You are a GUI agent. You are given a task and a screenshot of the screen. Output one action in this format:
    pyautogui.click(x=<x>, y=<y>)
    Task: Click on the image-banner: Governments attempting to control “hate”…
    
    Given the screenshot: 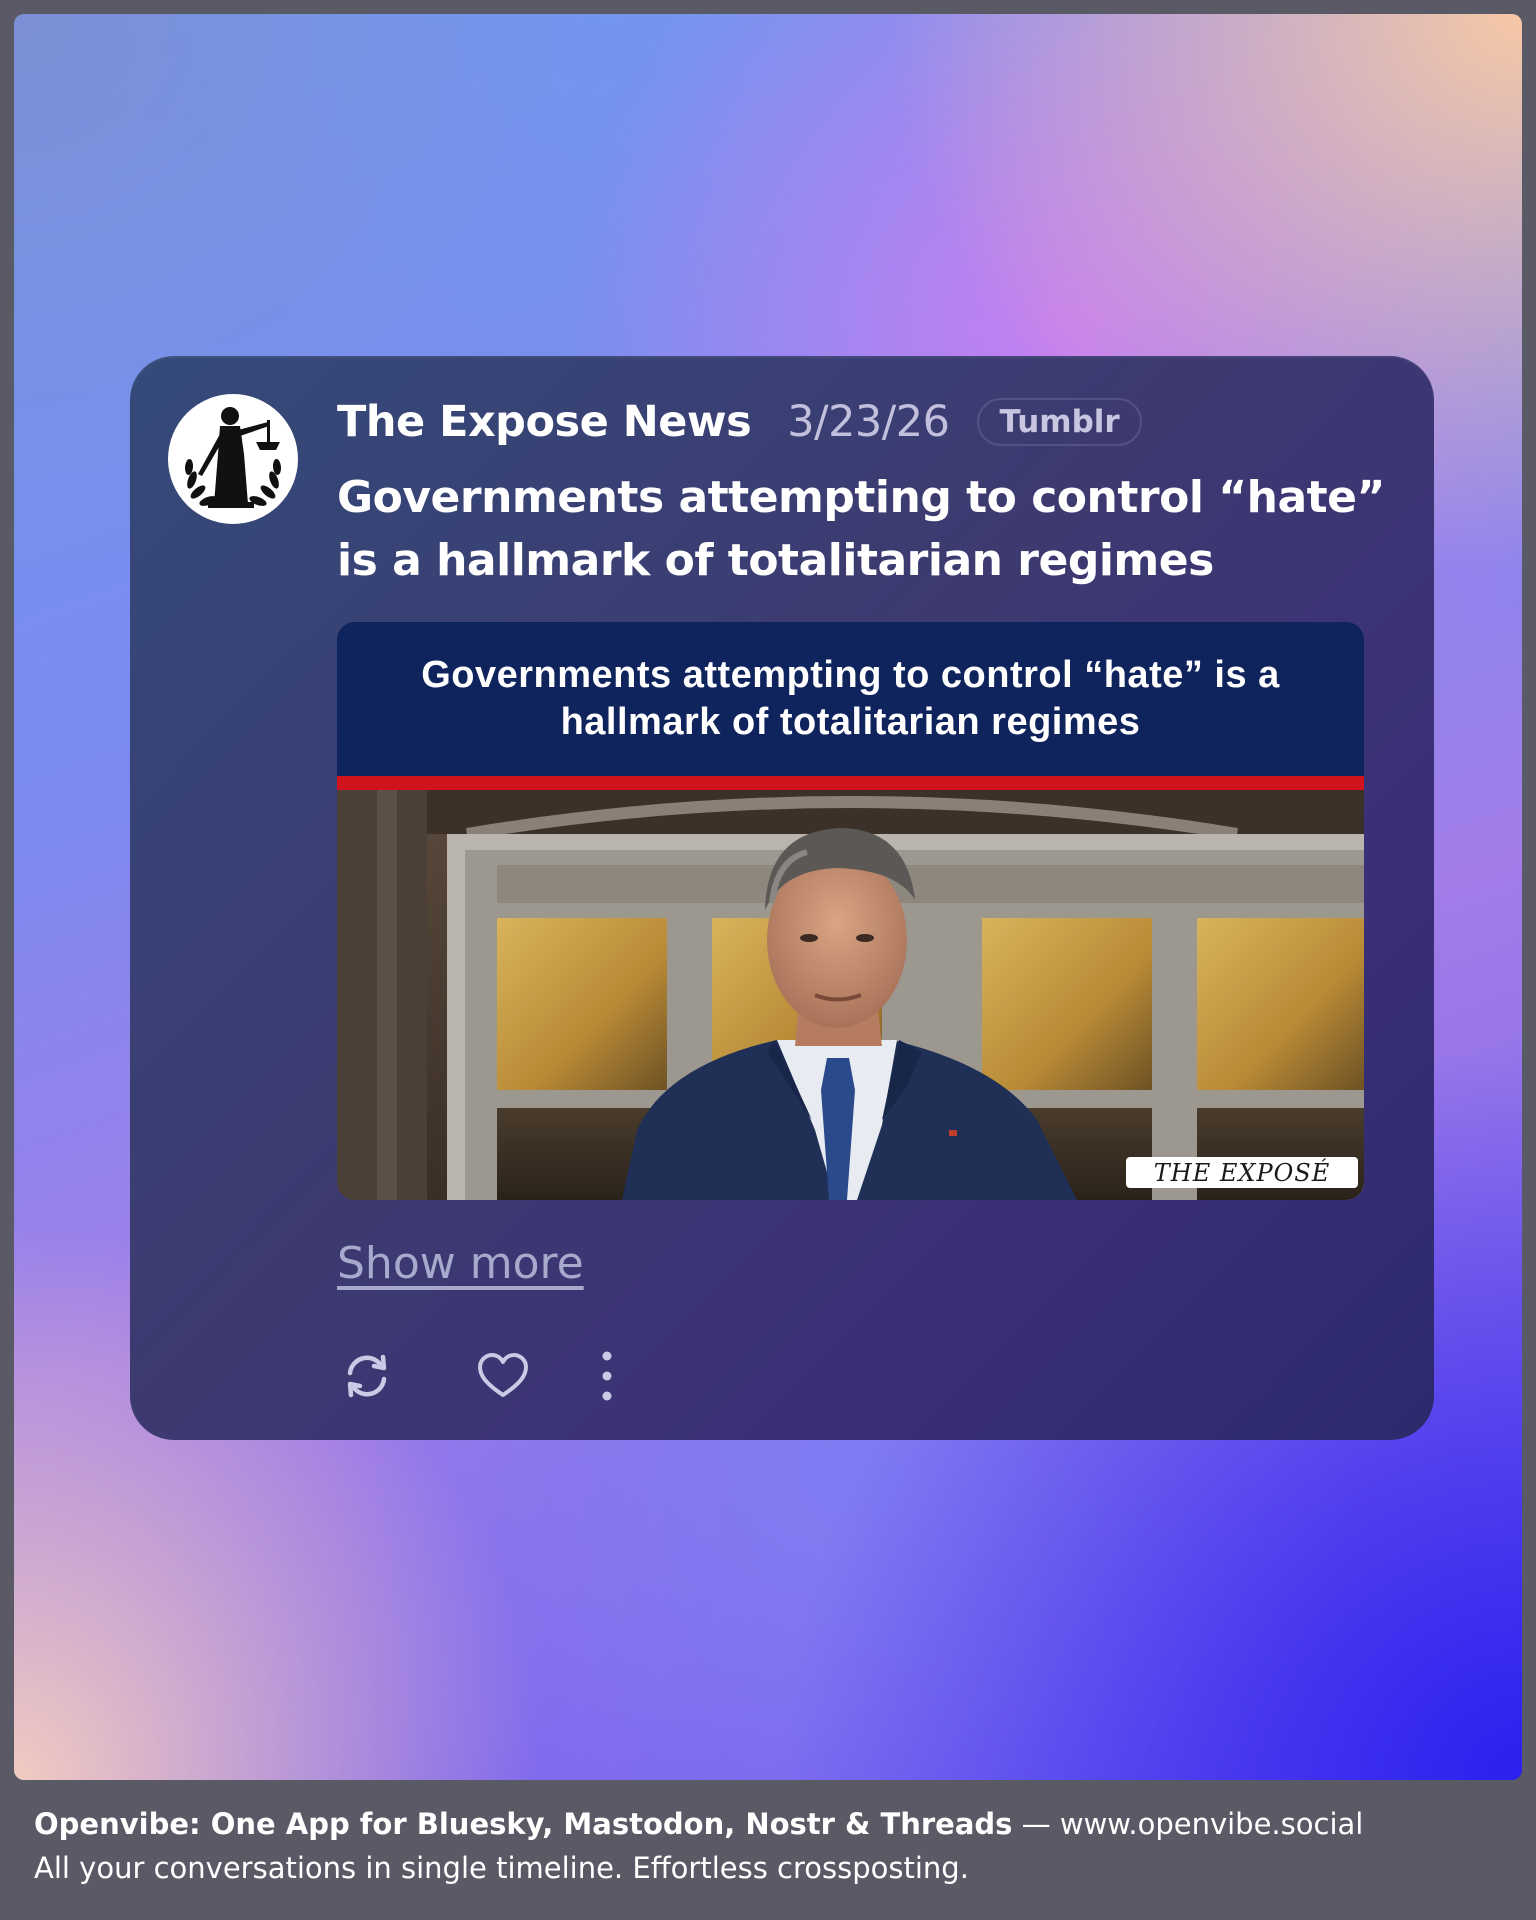 What is the action you would take?
    pyautogui.click(x=850, y=699)
    